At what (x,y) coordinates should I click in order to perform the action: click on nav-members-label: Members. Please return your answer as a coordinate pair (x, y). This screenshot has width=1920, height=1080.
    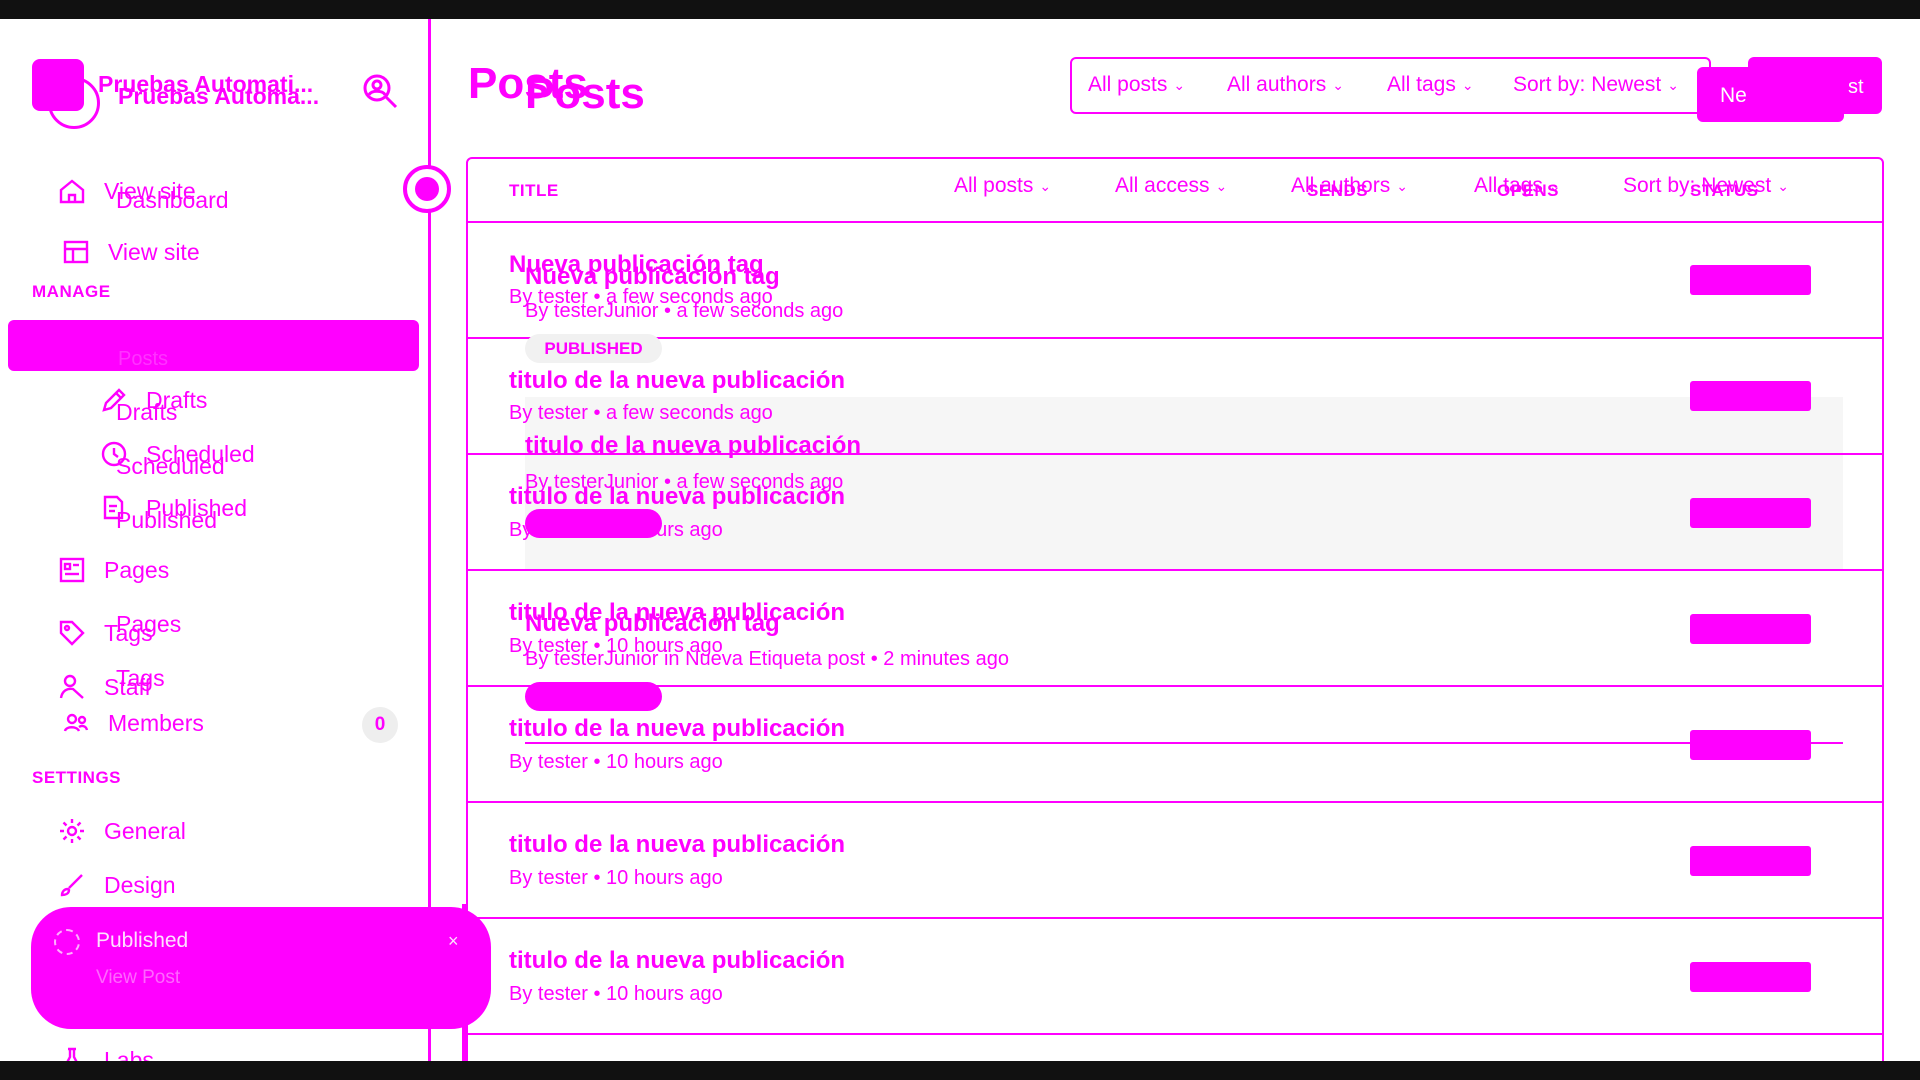
    Looking at the image, I should click on (156, 722).